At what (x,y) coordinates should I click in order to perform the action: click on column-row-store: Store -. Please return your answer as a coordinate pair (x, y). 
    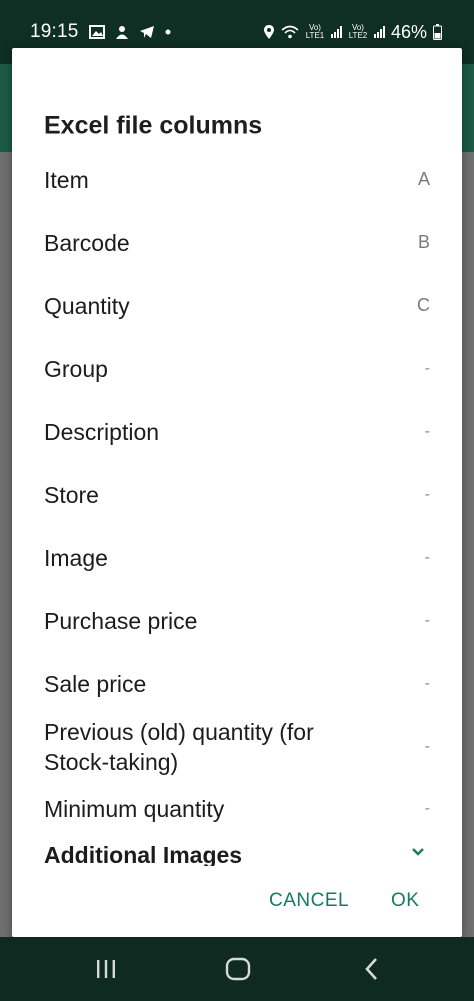
    Looking at the image, I should click on (237, 494).